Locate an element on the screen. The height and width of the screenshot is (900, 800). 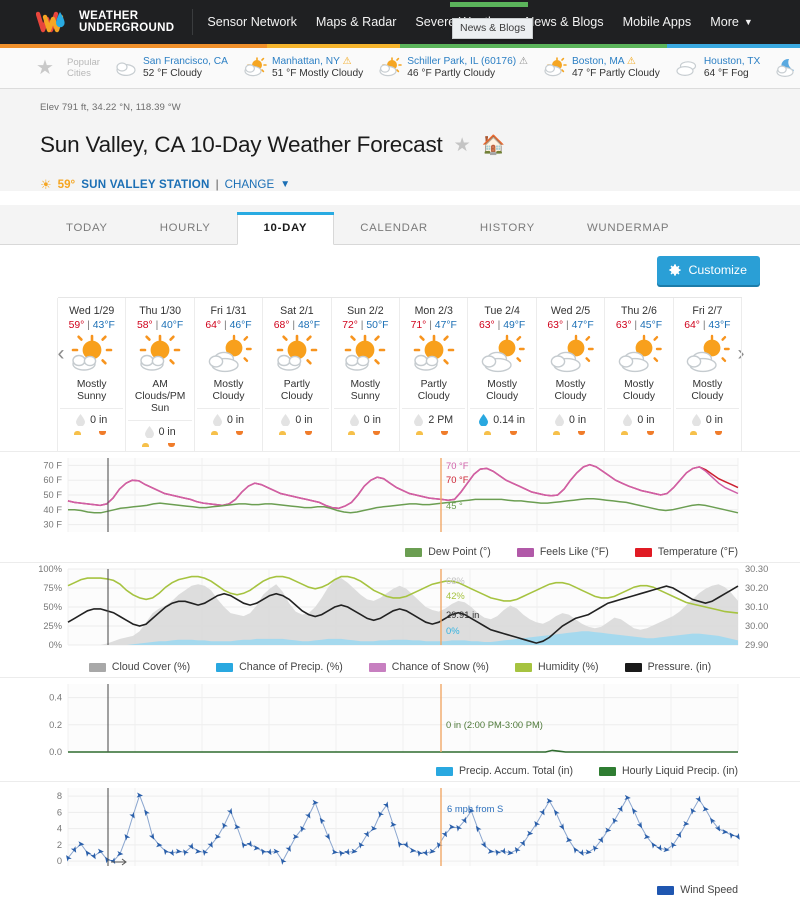
forecast-card: Wed 2/5 63° | 47°F Mostly Cloudy 0 in is located at coordinates (570, 375).